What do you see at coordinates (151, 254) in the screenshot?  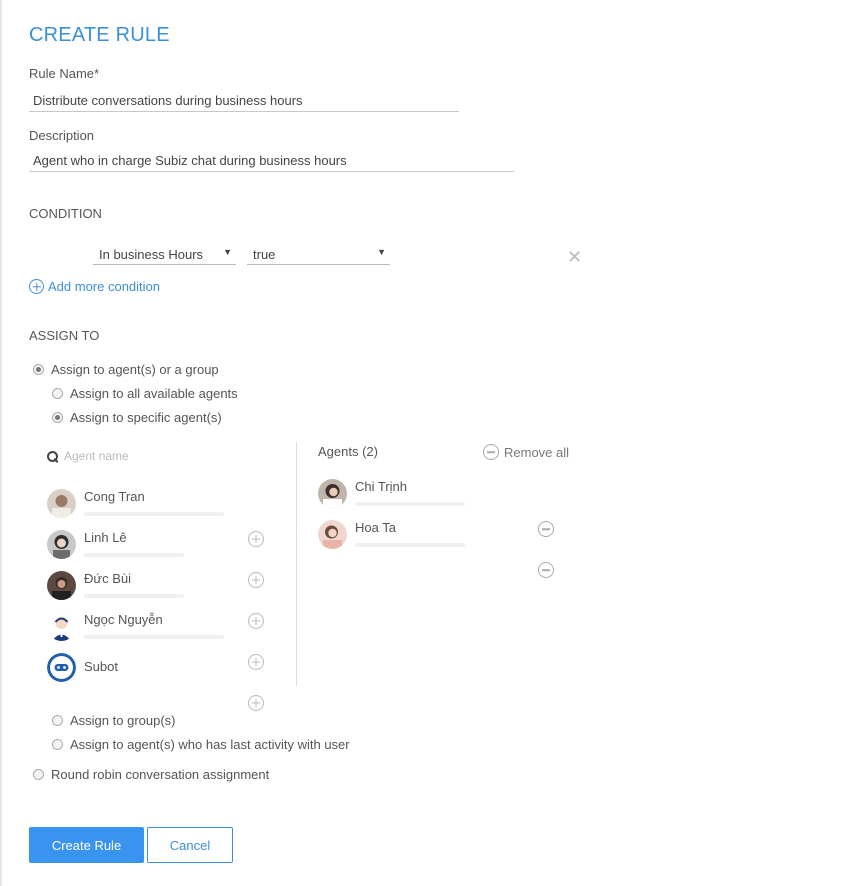 I see `condition-field-value: In business Hours` at bounding box center [151, 254].